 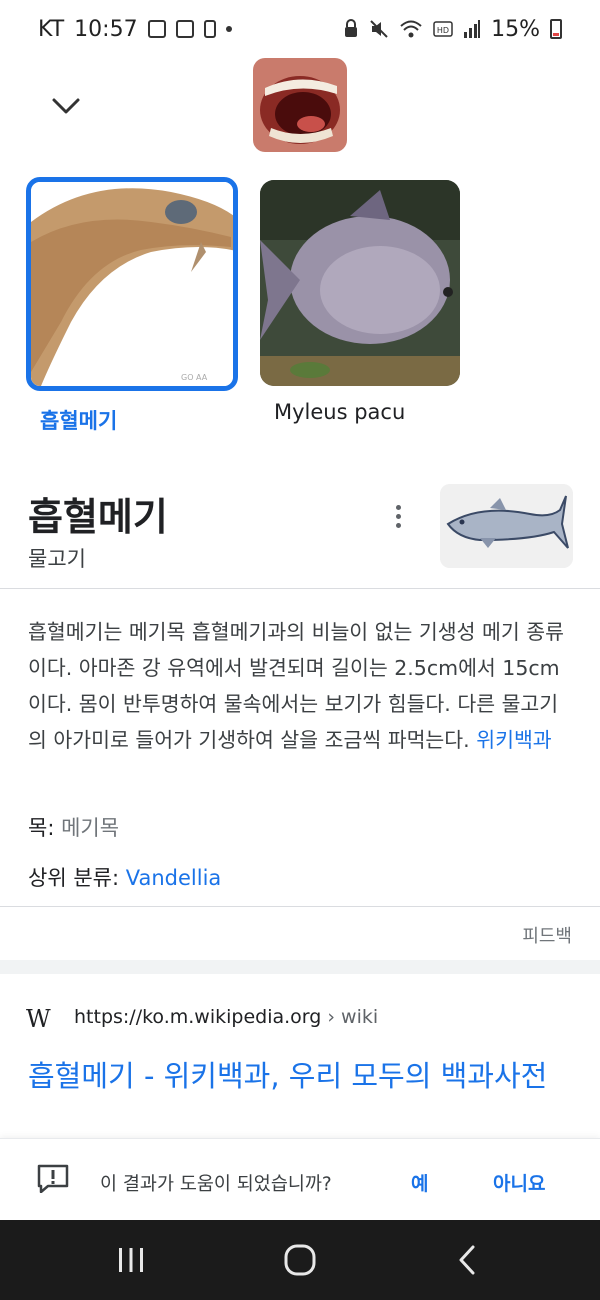 I want to click on battery-icon, so click(x=556, y=29).